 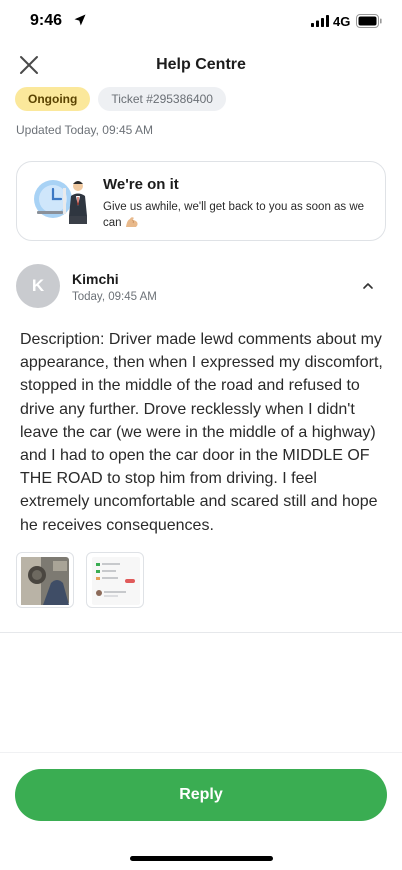 What do you see at coordinates (38, 286) in the screenshot?
I see `avatar: K` at bounding box center [38, 286].